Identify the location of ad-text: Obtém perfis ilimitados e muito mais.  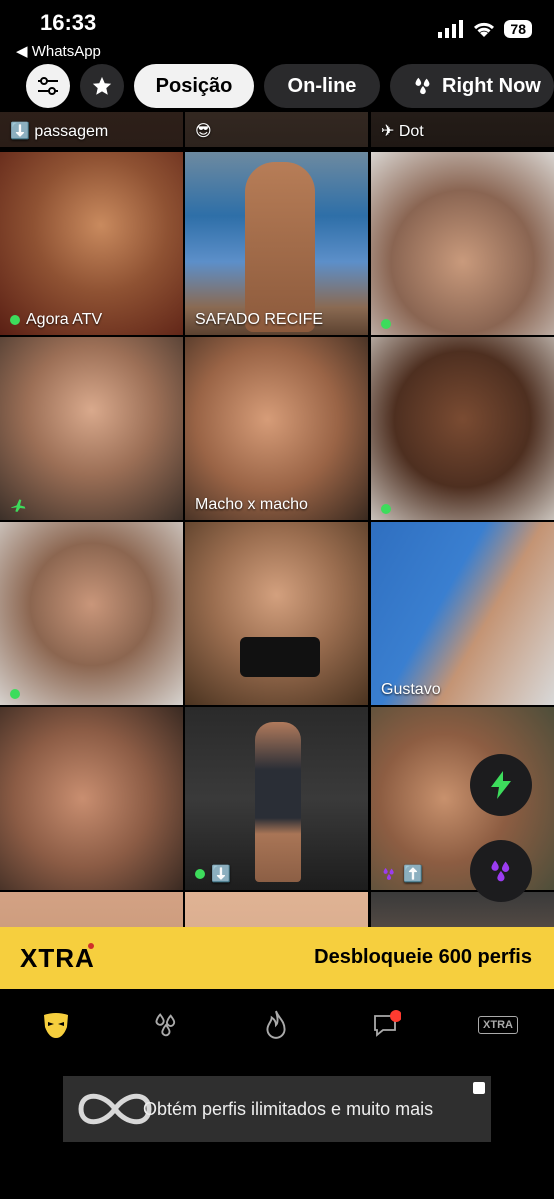
(288, 1109).